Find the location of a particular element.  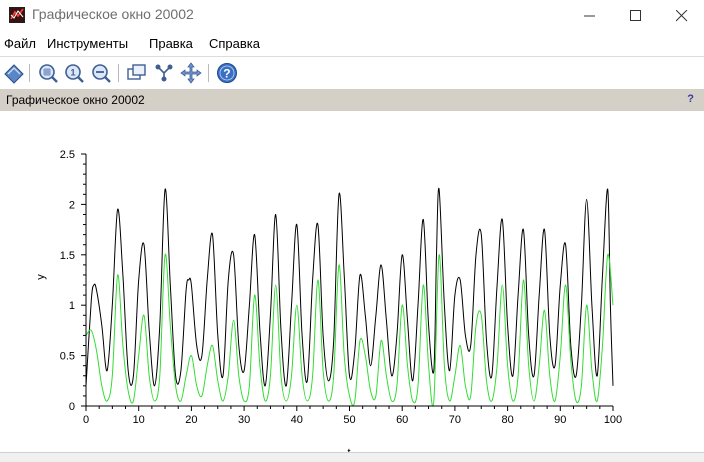

figure-info-label: Графическое окно 20002 is located at coordinates (75, 100).